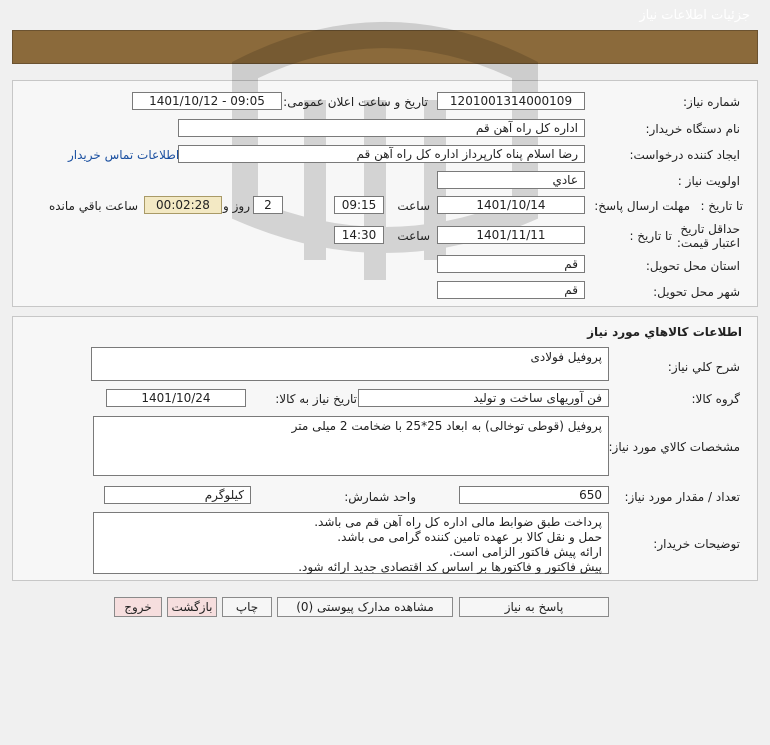 The height and width of the screenshot is (745, 770). What do you see at coordinates (413, 236) in the screenshot?
I see `price-time-label: ساعت` at bounding box center [413, 236].